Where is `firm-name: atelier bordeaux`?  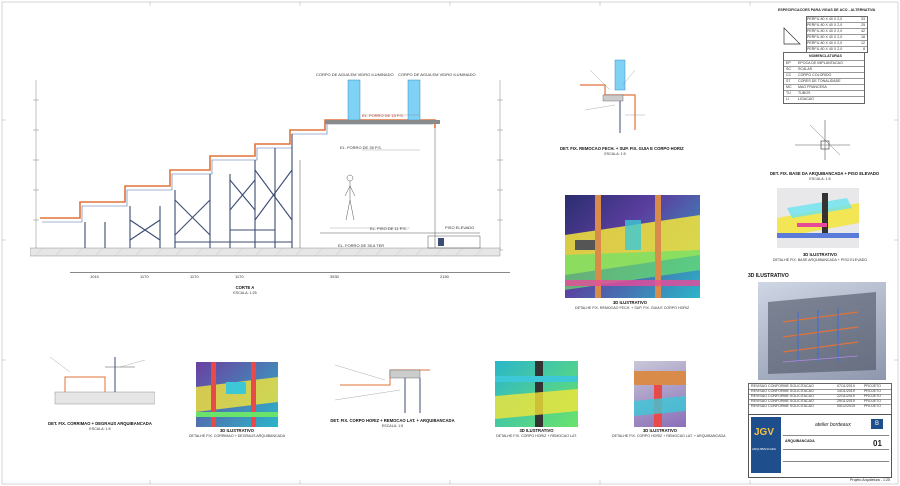 firm-name: atelier bordeaux is located at coordinates (833, 425).